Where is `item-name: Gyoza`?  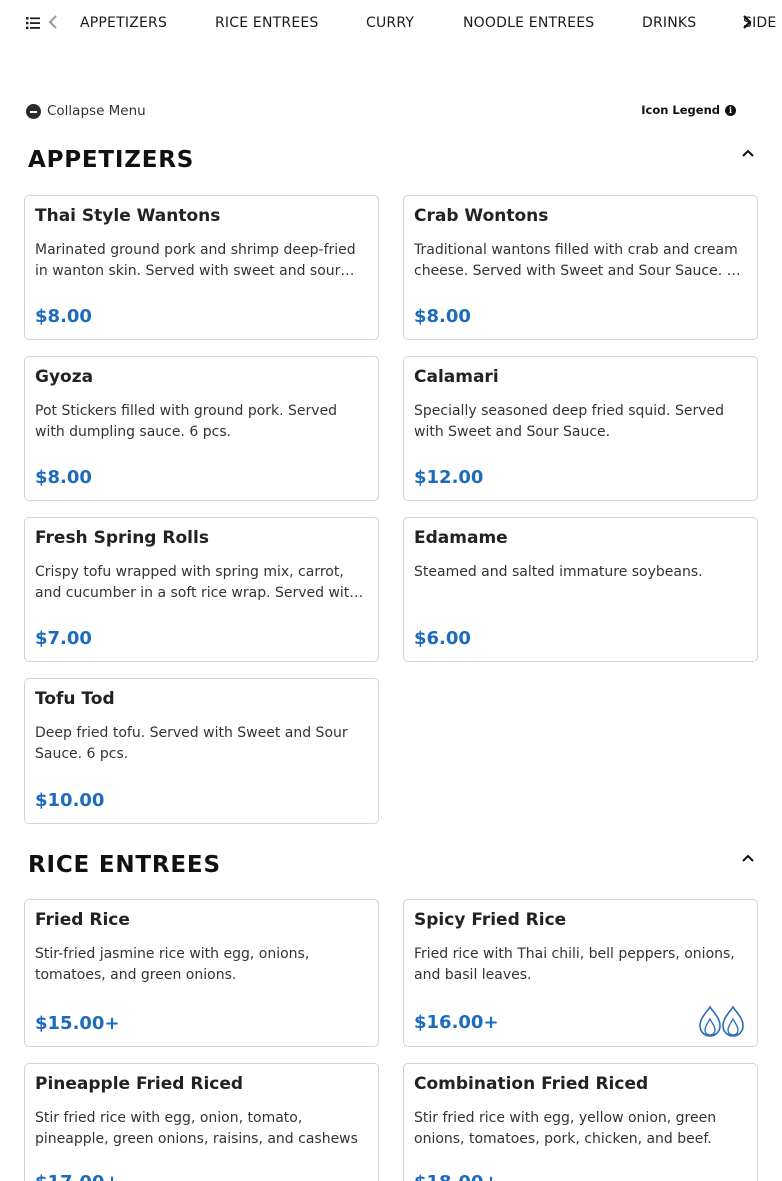
item-name: Gyoza is located at coordinates (64, 377).